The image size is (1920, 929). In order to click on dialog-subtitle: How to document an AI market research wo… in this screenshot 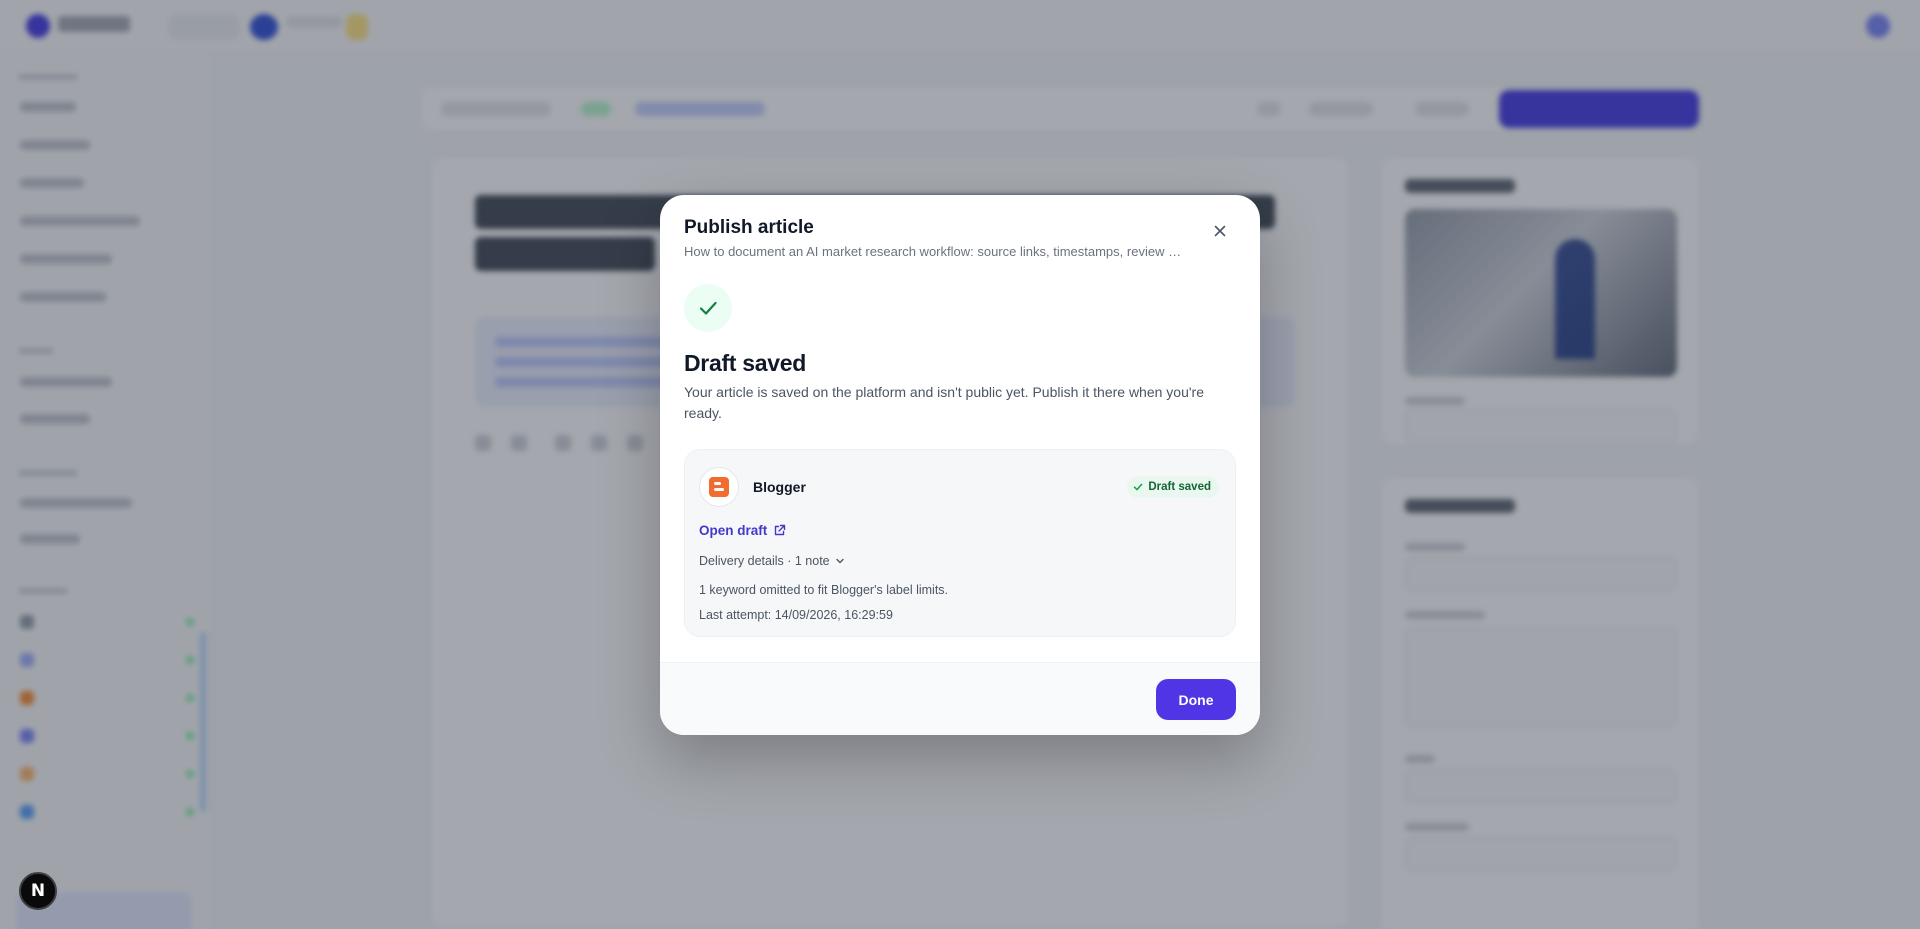, I will do `click(934, 251)`.